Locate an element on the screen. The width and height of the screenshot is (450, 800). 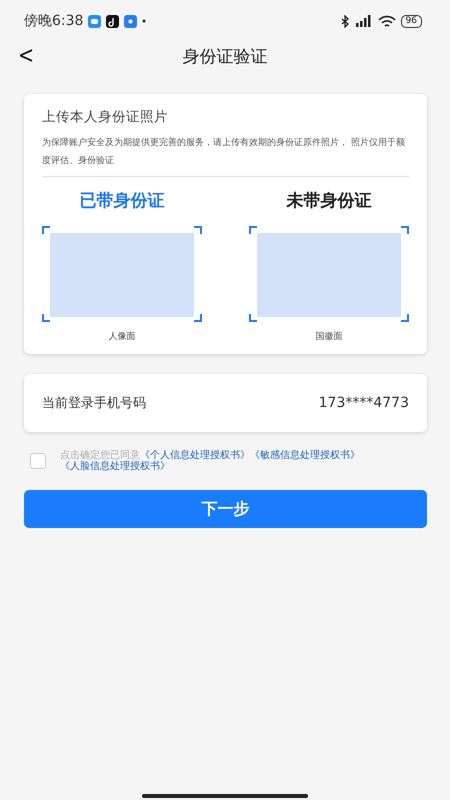
bluetooth-icon is located at coordinates (345, 21).